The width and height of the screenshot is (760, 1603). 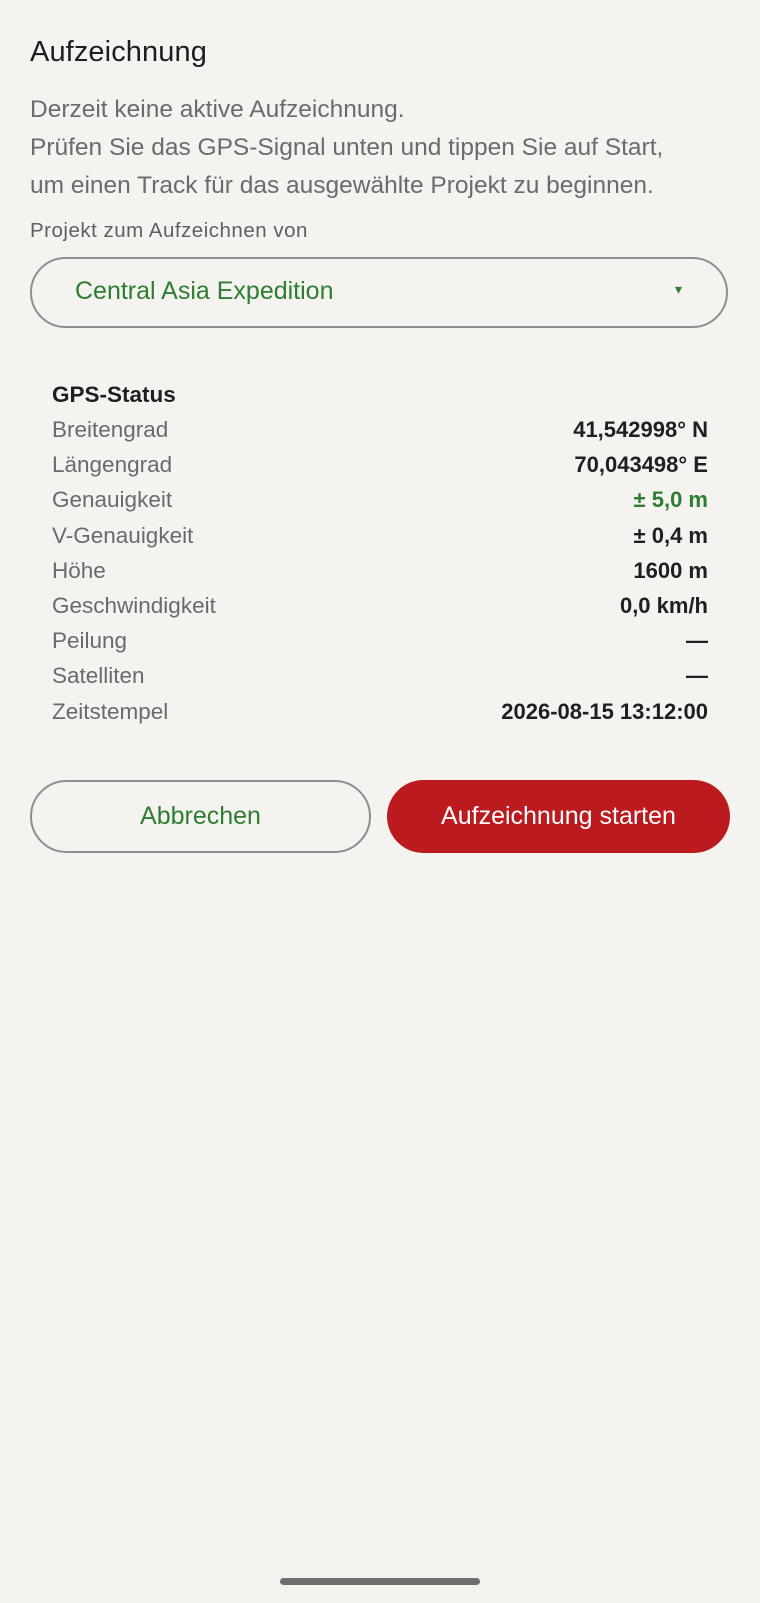 What do you see at coordinates (604, 711) in the screenshot?
I see `gps-row-value: 2026-08-15 13:12:00` at bounding box center [604, 711].